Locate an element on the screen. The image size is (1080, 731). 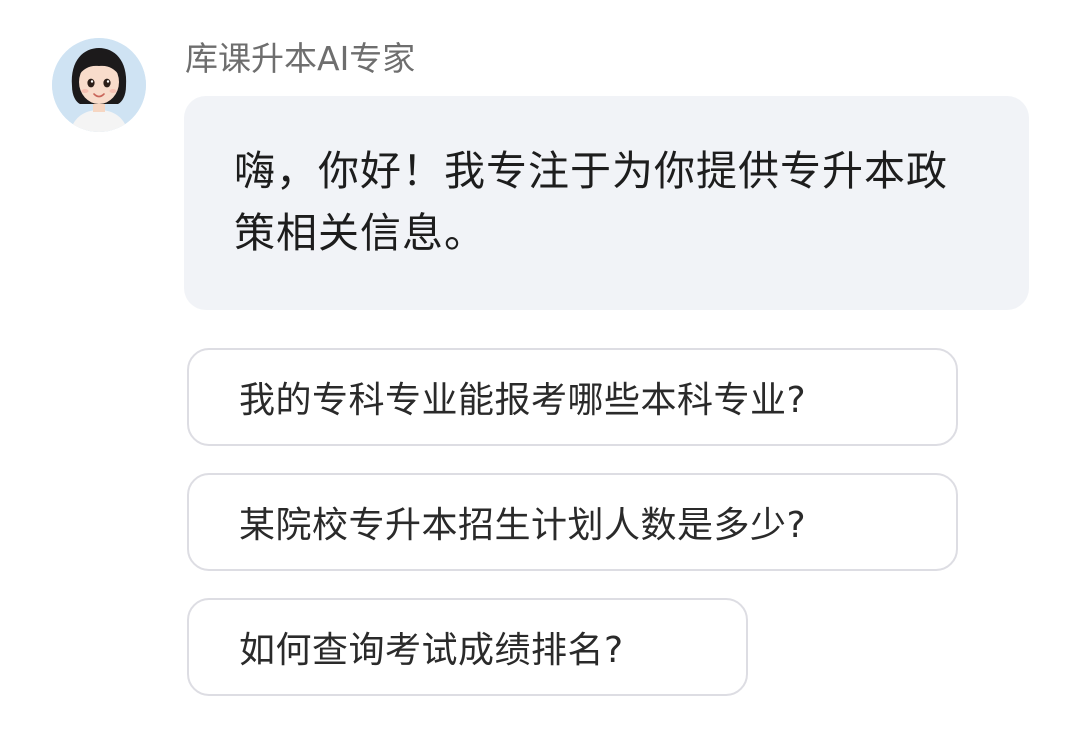
suggestion-button-majors: 我的专科专业能报考哪些本科专业? is located at coordinates (572, 397).